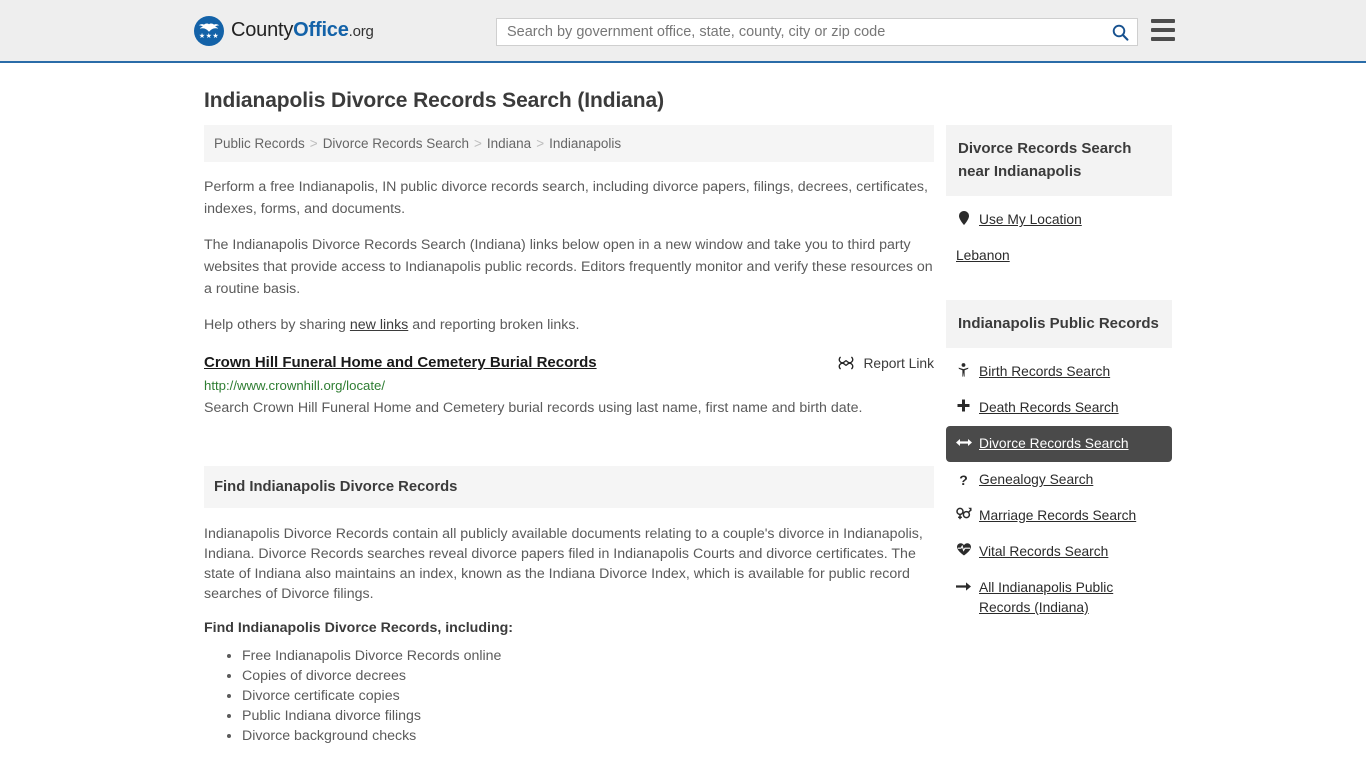 This screenshot has width=1366, height=768. Describe the element at coordinates (1059, 160) in the screenshot. I see `sidebar-nearby-heading: Divorce Records Search near Indianapolis` at that location.